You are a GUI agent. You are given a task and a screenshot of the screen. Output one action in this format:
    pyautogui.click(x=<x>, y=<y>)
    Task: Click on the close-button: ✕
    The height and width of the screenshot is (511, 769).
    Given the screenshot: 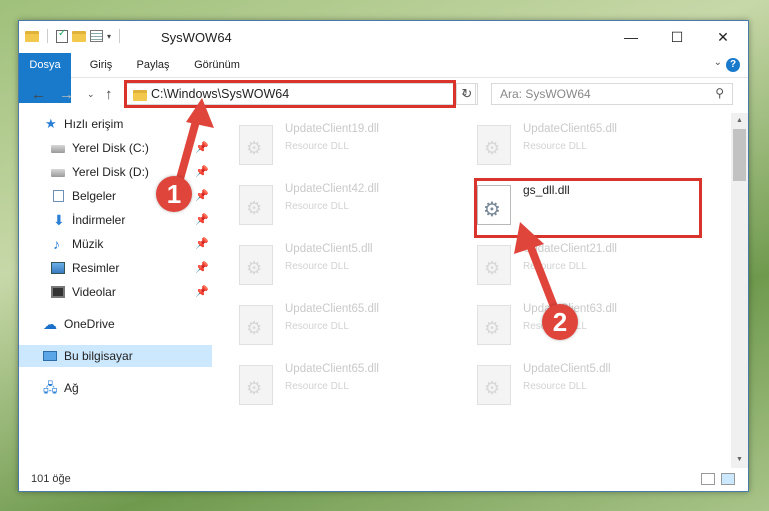 What is the action you would take?
    pyautogui.click(x=723, y=37)
    